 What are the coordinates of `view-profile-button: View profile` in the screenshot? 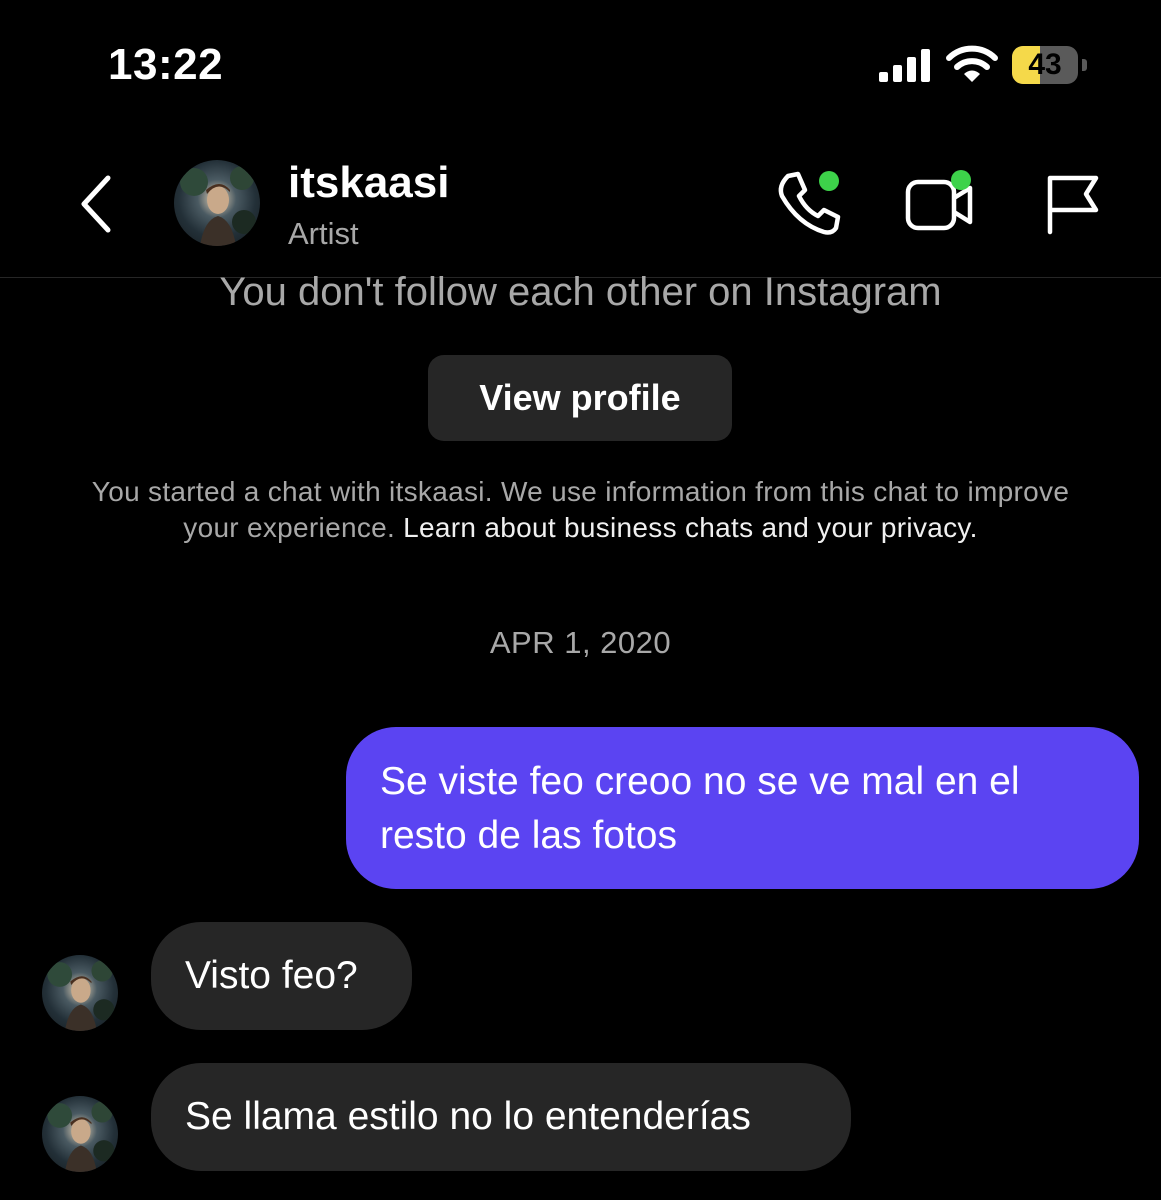 It's located at (580, 398).